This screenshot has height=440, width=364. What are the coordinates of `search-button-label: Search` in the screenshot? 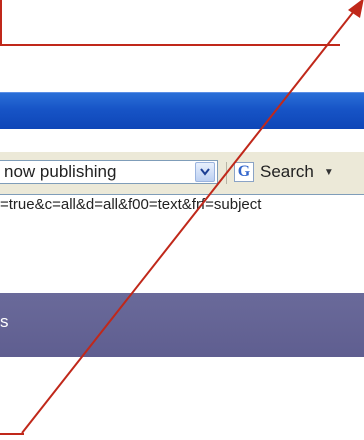 It's located at (287, 171).